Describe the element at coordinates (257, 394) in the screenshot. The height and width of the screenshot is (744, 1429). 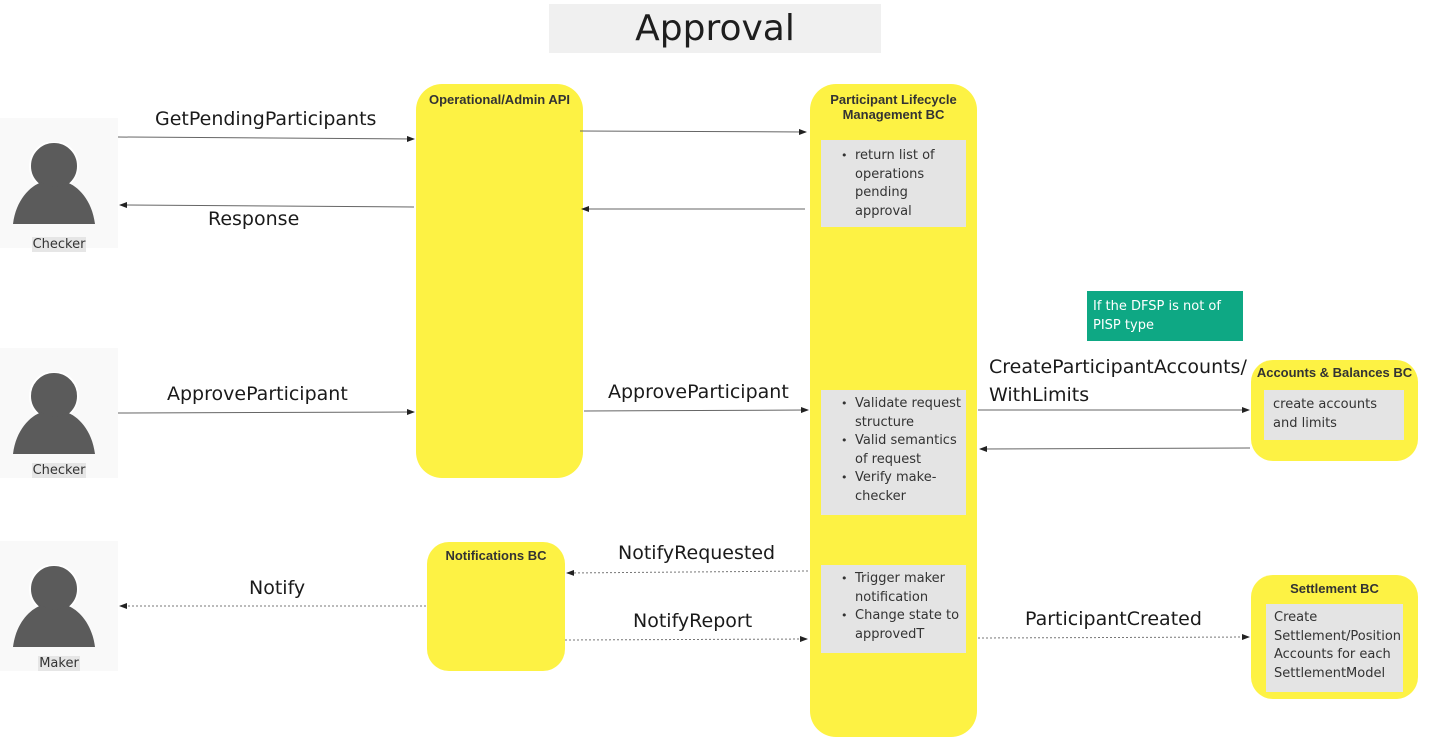
I see `label-approve-checker: ApproveParticipant` at that location.